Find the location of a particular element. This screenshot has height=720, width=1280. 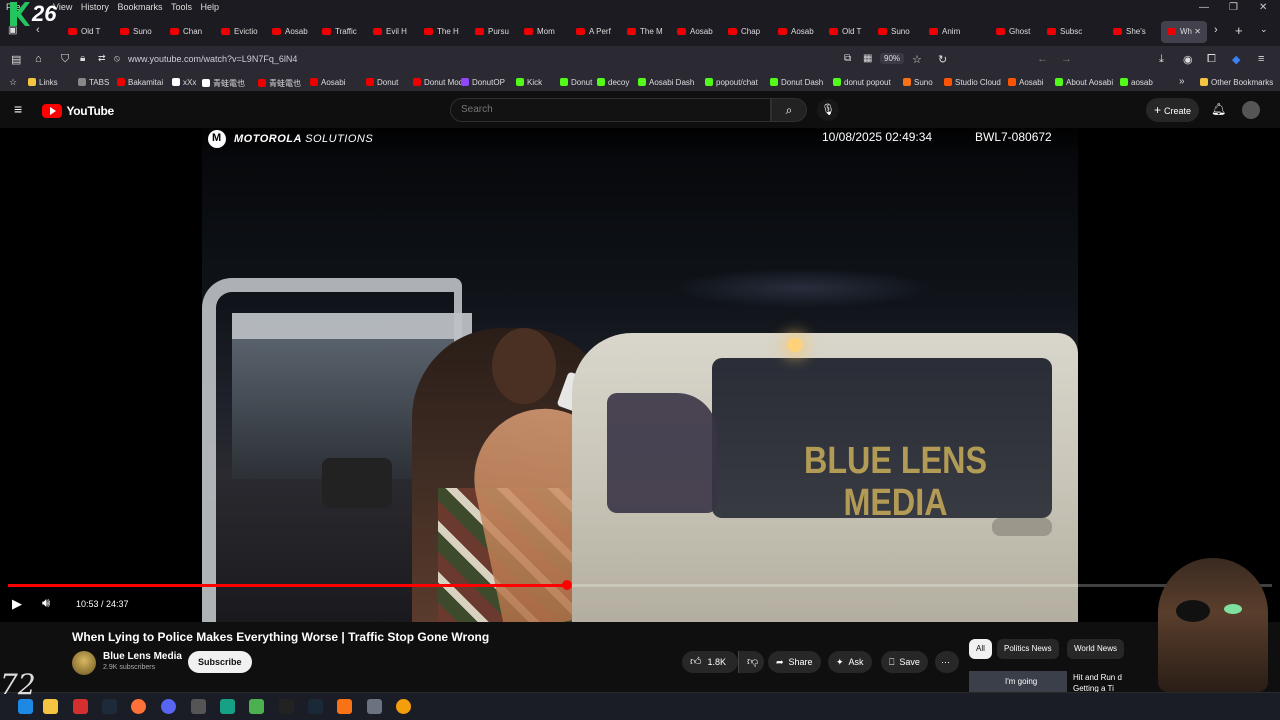

sidebar-icon: ▤ is located at coordinates (16, 59).